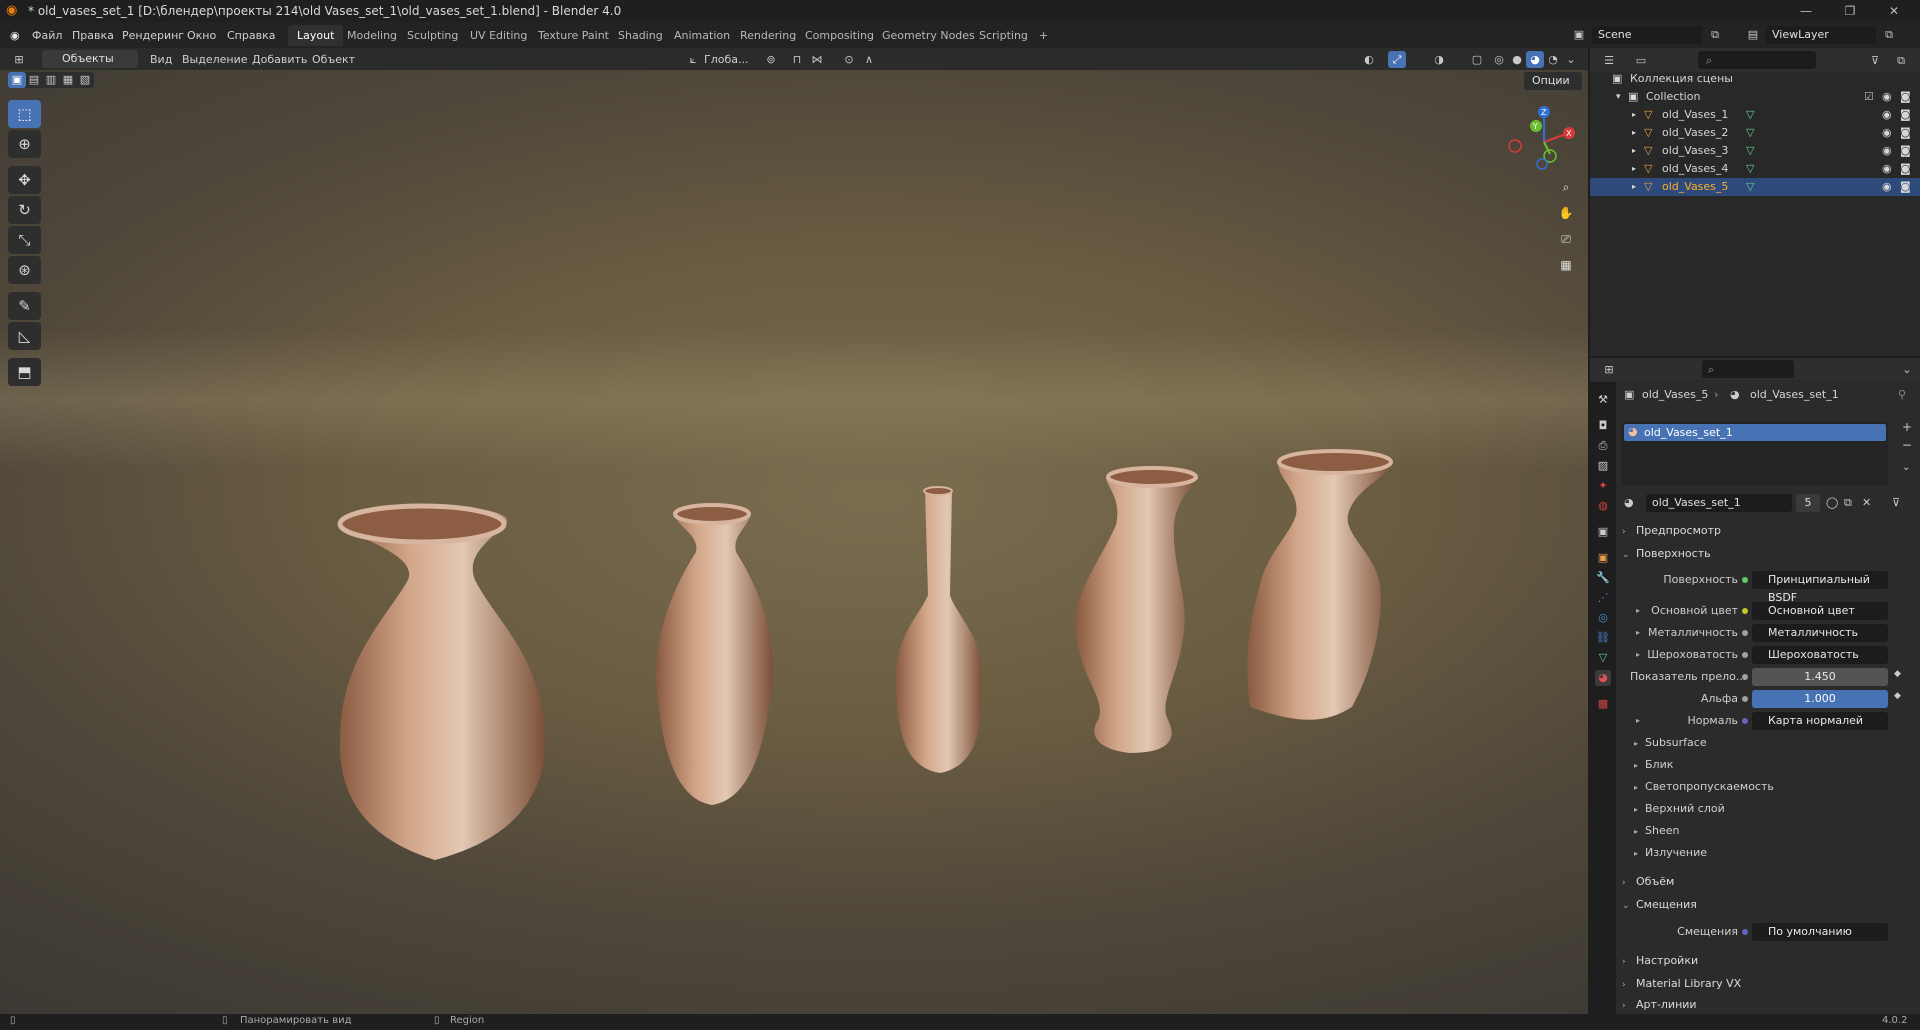 This screenshot has height=1030, width=1920. I want to click on material-tab-icon: ◕, so click(1603, 678).